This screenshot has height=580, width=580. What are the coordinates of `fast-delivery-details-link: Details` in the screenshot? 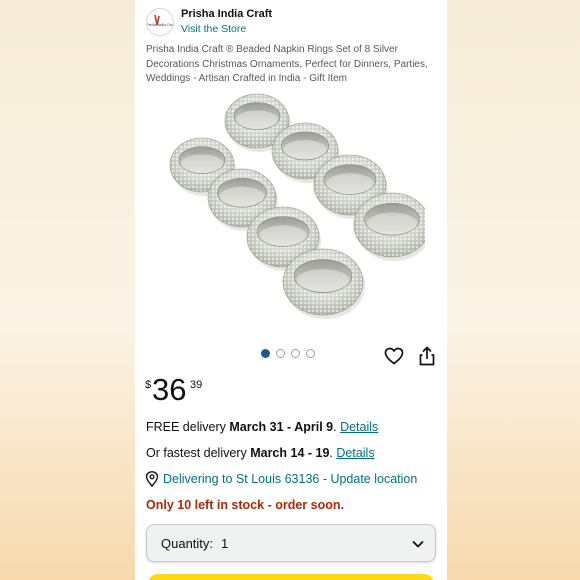 It's located at (355, 453).